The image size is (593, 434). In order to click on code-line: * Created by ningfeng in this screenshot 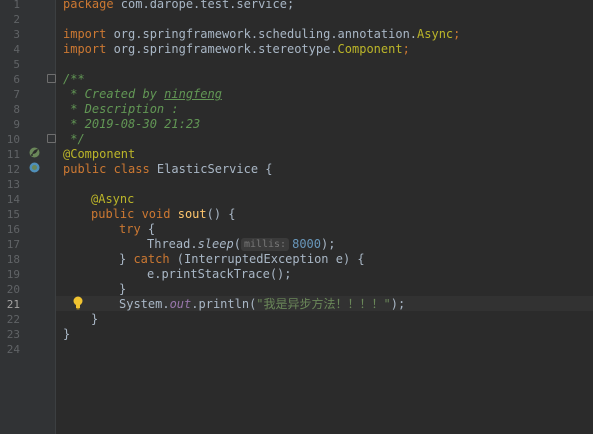, I will do `click(142, 94)`.